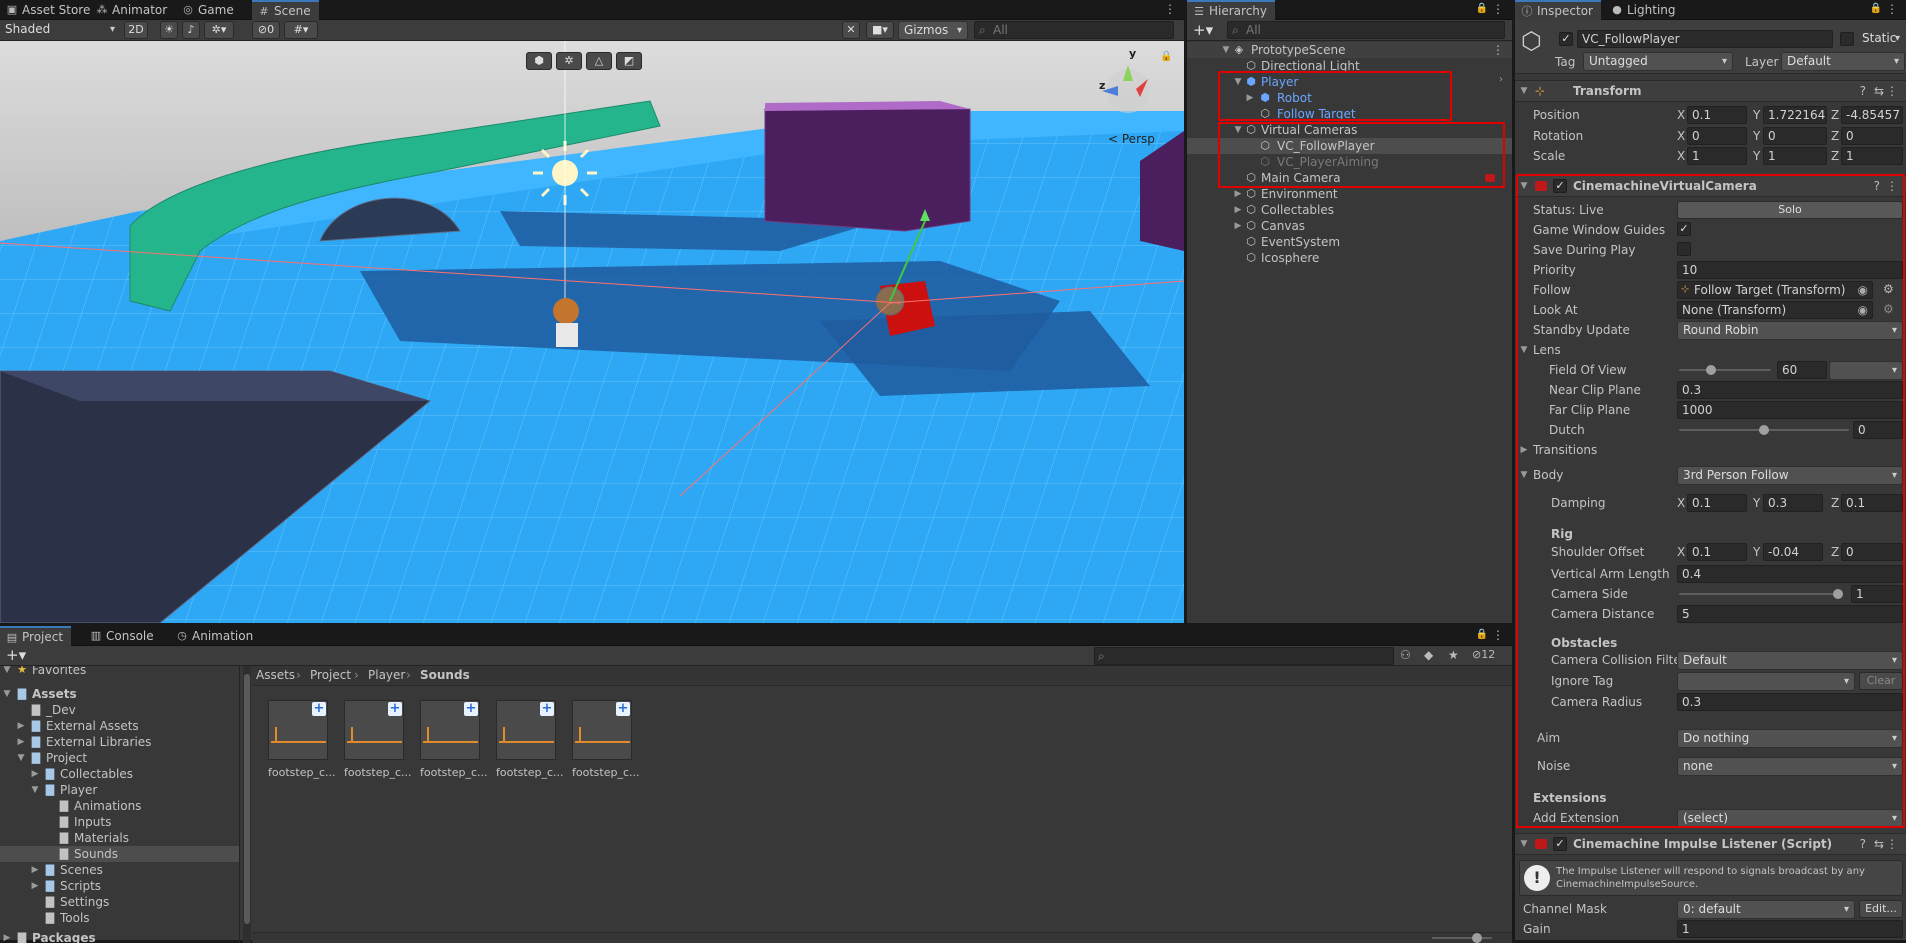  Describe the element at coordinates (1658, 61) in the screenshot. I see `tag-dropdown: Untagged` at that location.